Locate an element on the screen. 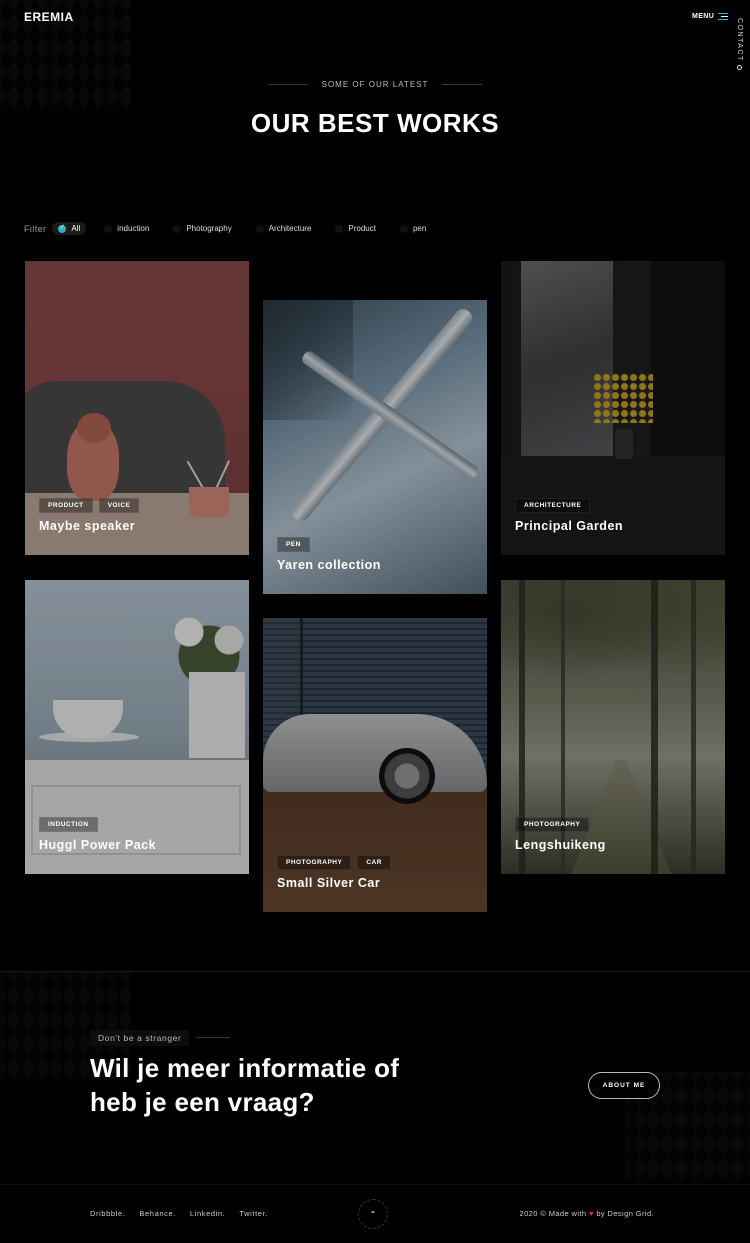 This screenshot has height=1243, width=750. footer-link-linkedin: Linkedin. is located at coordinates (207, 1213).